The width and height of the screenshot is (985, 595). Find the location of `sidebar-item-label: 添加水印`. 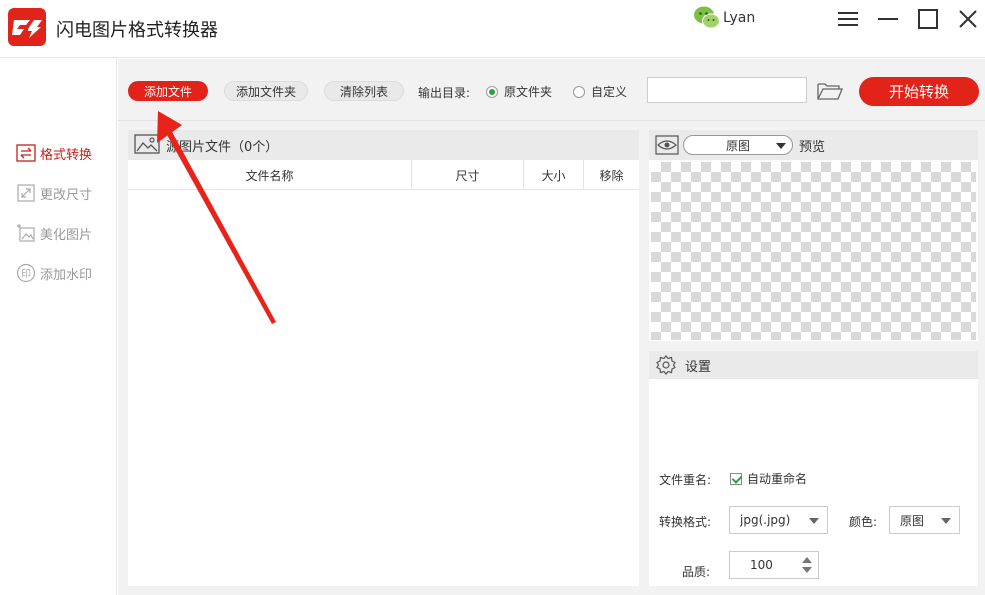

sidebar-item-label: 添加水印 is located at coordinates (66, 275).